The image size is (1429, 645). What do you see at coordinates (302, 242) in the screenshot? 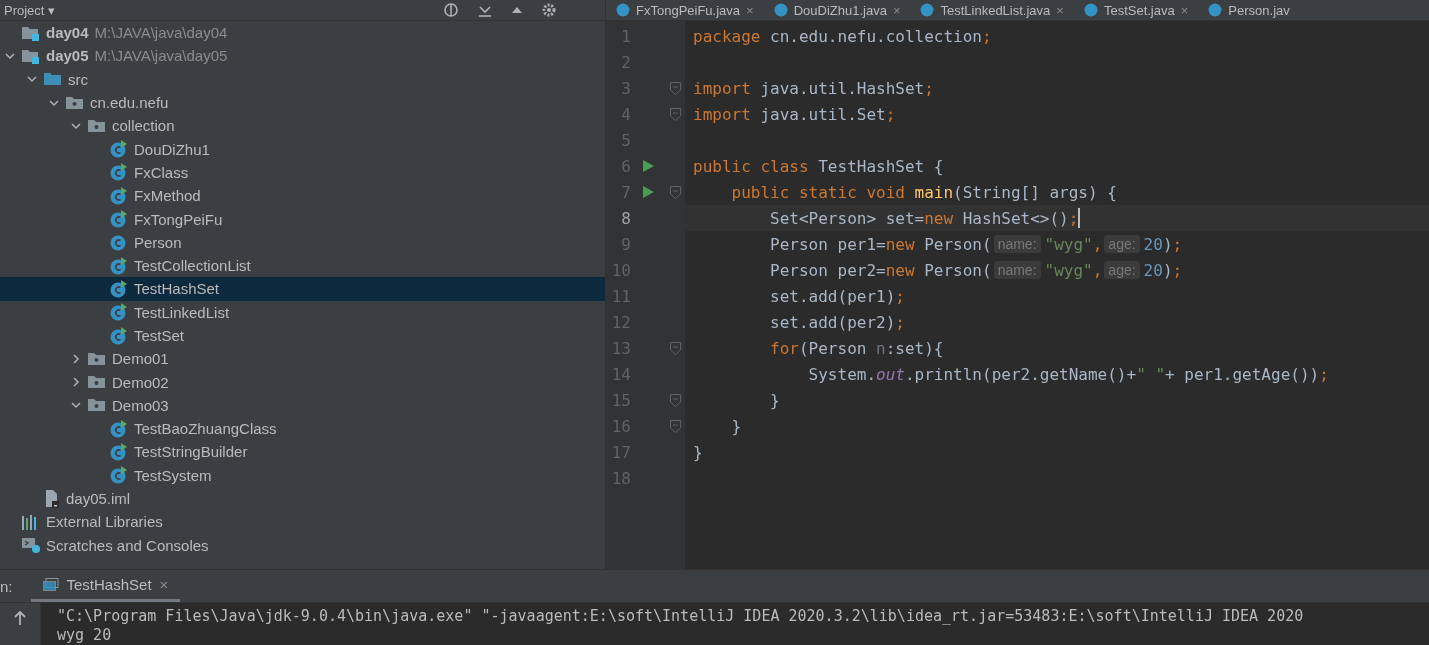
I see `tree-item: Person` at bounding box center [302, 242].